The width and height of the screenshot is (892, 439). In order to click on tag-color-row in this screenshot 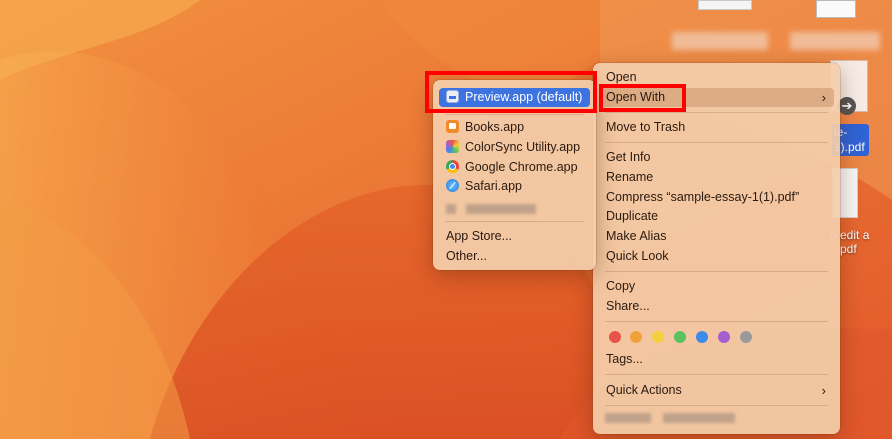, I will do `click(684, 338)`.